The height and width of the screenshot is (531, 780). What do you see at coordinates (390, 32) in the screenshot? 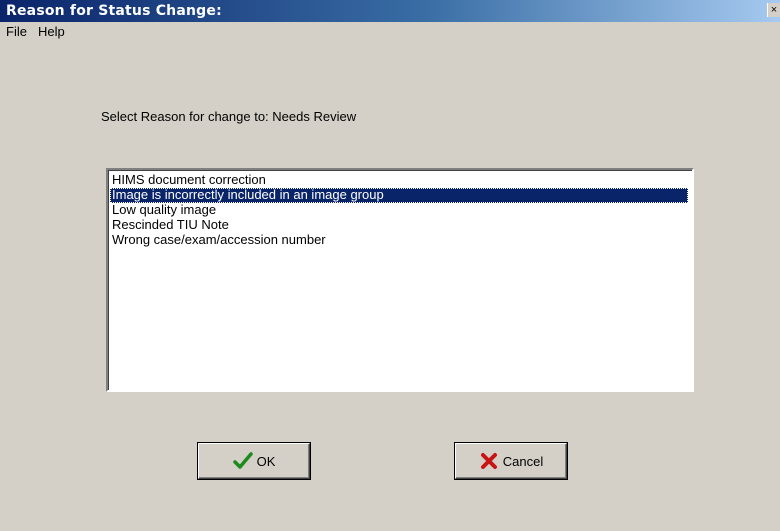
I see `menu-bar: File Help` at bounding box center [390, 32].